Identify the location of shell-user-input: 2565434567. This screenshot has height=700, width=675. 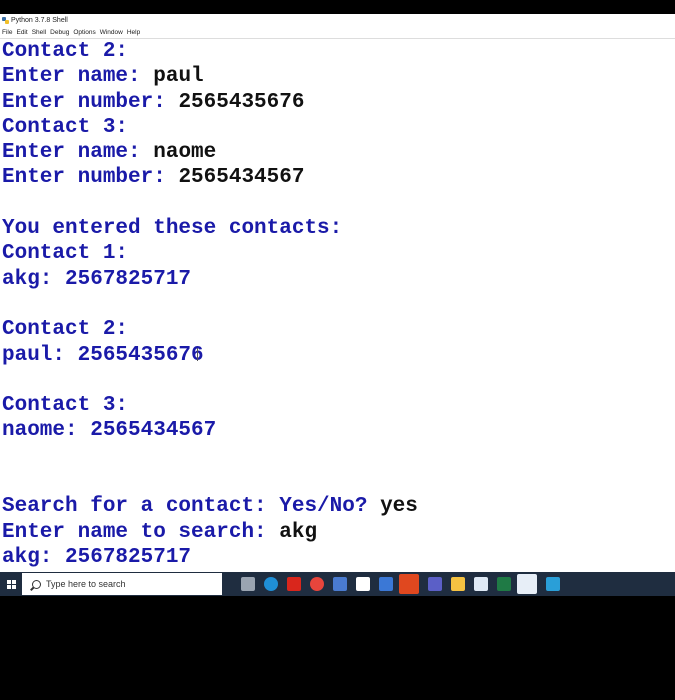
(241, 178).